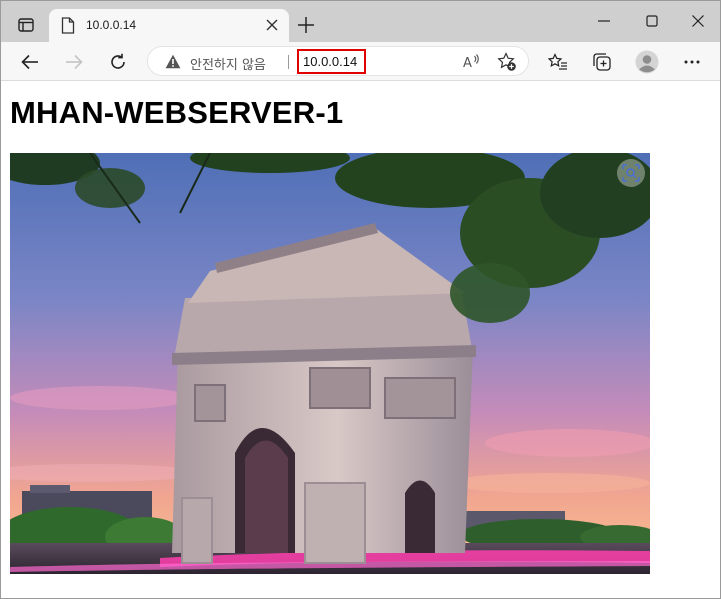 The height and width of the screenshot is (599, 721). Describe the element at coordinates (272, 25) in the screenshot. I see `close-tab-icon` at that location.